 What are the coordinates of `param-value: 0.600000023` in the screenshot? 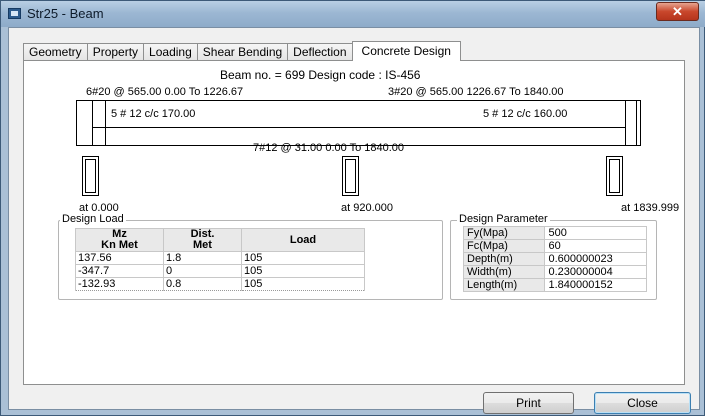 It's located at (595, 259).